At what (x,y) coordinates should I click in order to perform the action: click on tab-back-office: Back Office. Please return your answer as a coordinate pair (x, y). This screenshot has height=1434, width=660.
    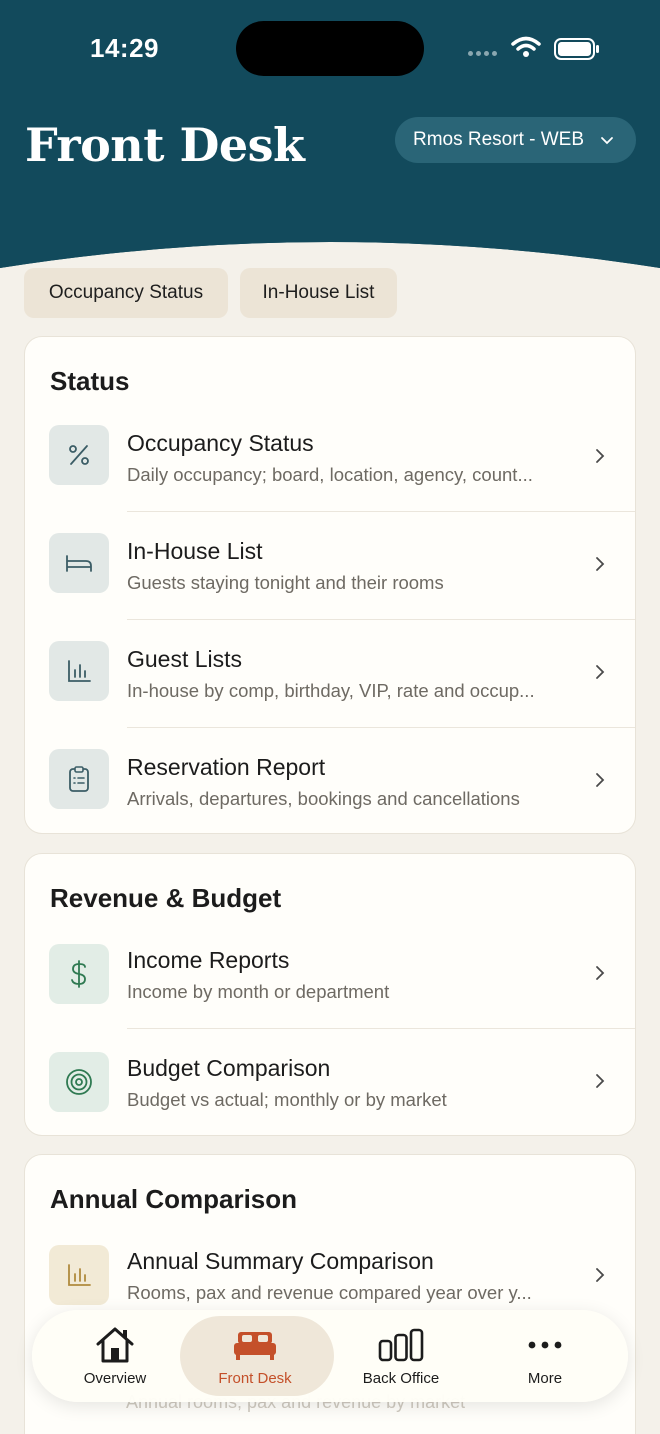
    Looking at the image, I should click on (401, 1356).